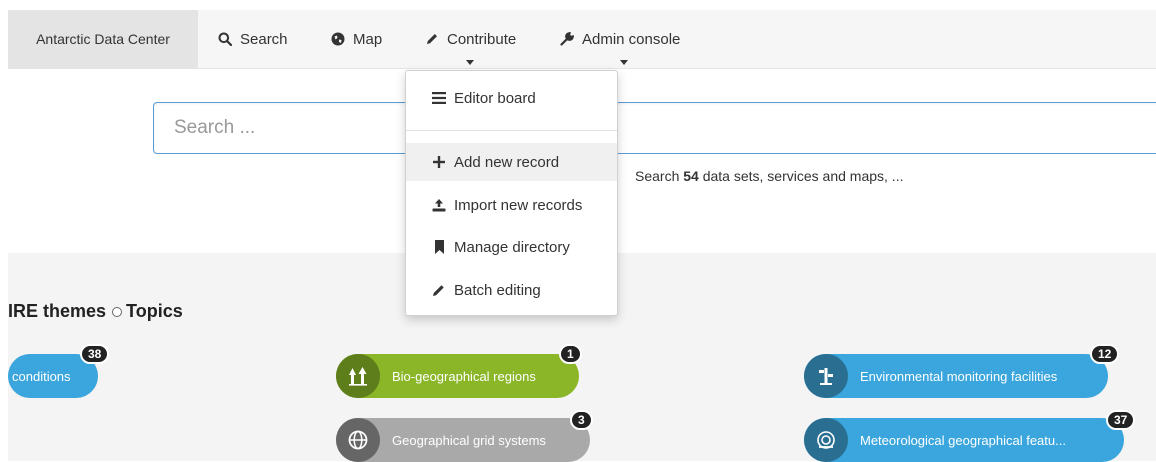 The width and height of the screenshot is (1156, 462). Describe the element at coordinates (581, 420) in the screenshot. I see `topic-count-badge: 3` at that location.